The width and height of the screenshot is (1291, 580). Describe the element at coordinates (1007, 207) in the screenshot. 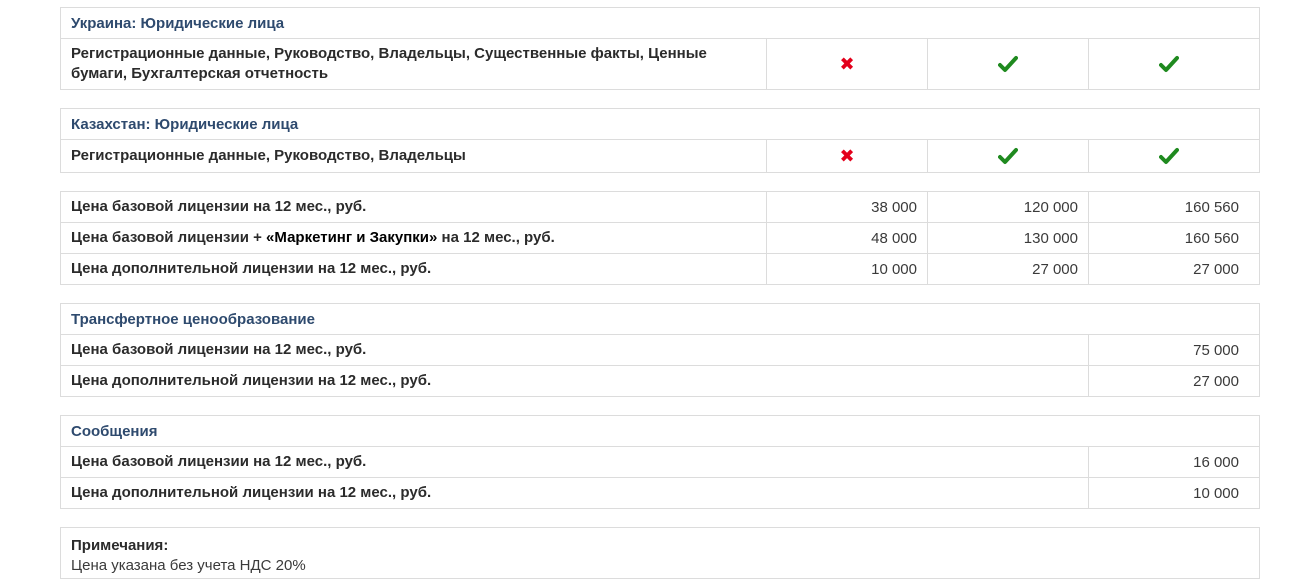

I see `price-value: 120 000` at that location.